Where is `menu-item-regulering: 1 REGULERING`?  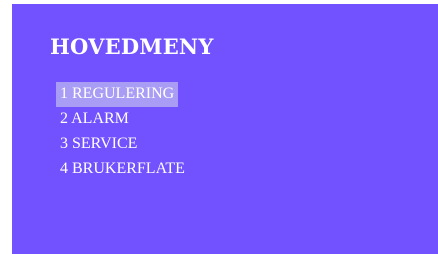
menu-item-regulering: 1 REGULERING is located at coordinates (117, 94).